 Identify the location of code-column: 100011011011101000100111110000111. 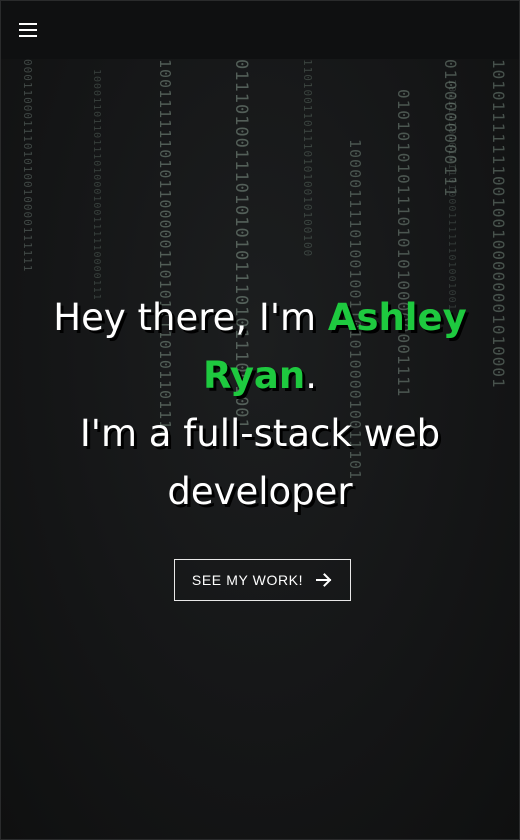
(96, 185).